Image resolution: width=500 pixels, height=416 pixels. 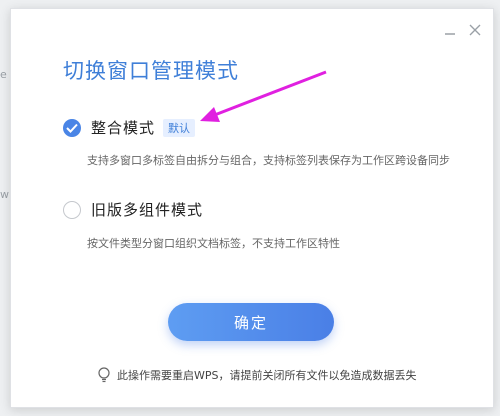 What do you see at coordinates (72, 209) in the screenshot?
I see `radio-unchecked` at bounding box center [72, 209].